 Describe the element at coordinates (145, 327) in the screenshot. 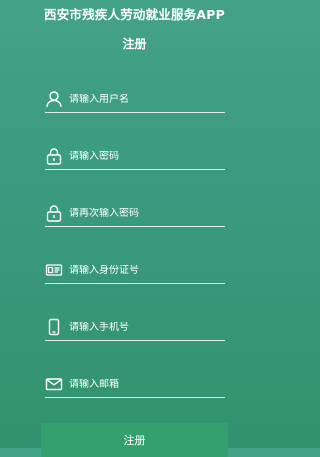

I see `phone-input` at that location.